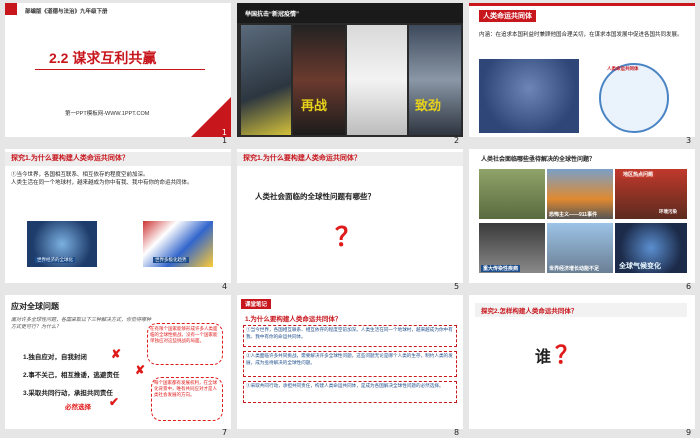  Describe the element at coordinates (71, 375) in the screenshot. I see `option-evasion: 2.事不关己，相互推诿，逃避责任` at that location.